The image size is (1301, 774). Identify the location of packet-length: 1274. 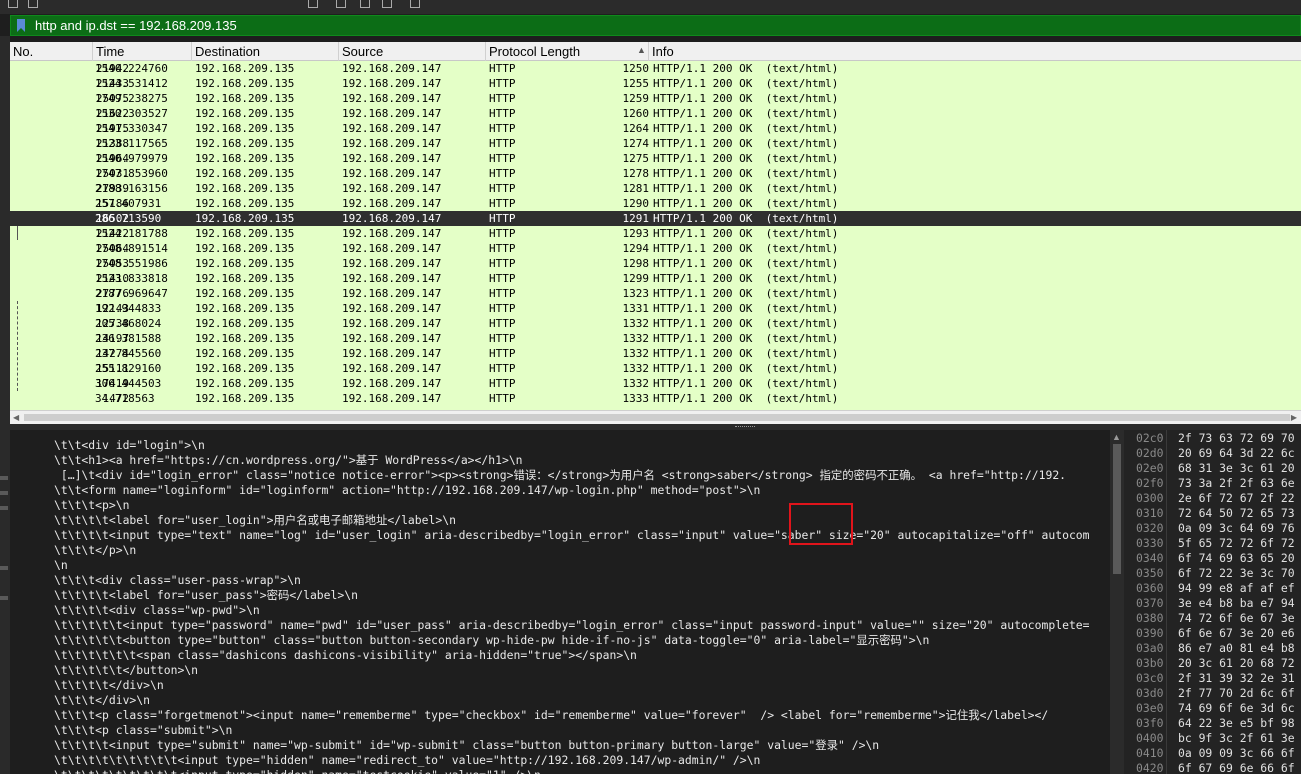
(636, 143).